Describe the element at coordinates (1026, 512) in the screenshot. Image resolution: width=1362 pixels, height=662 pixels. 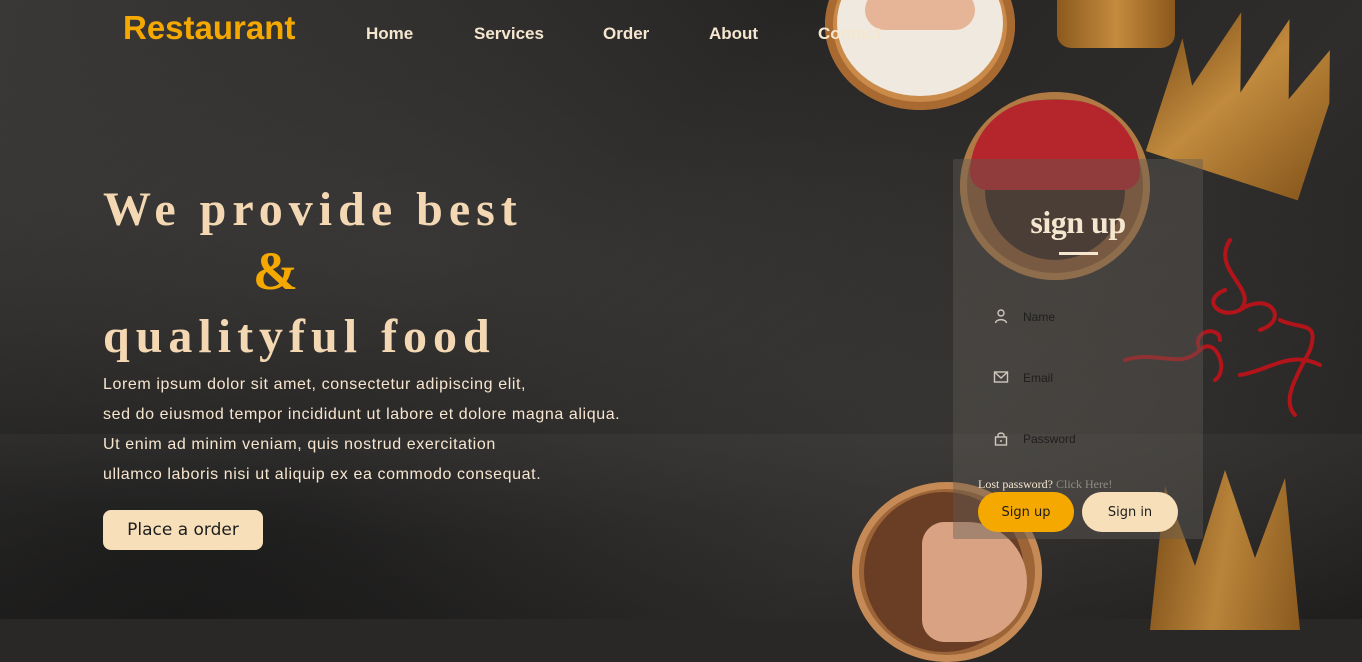
I see `signup-button: Sign up` at that location.